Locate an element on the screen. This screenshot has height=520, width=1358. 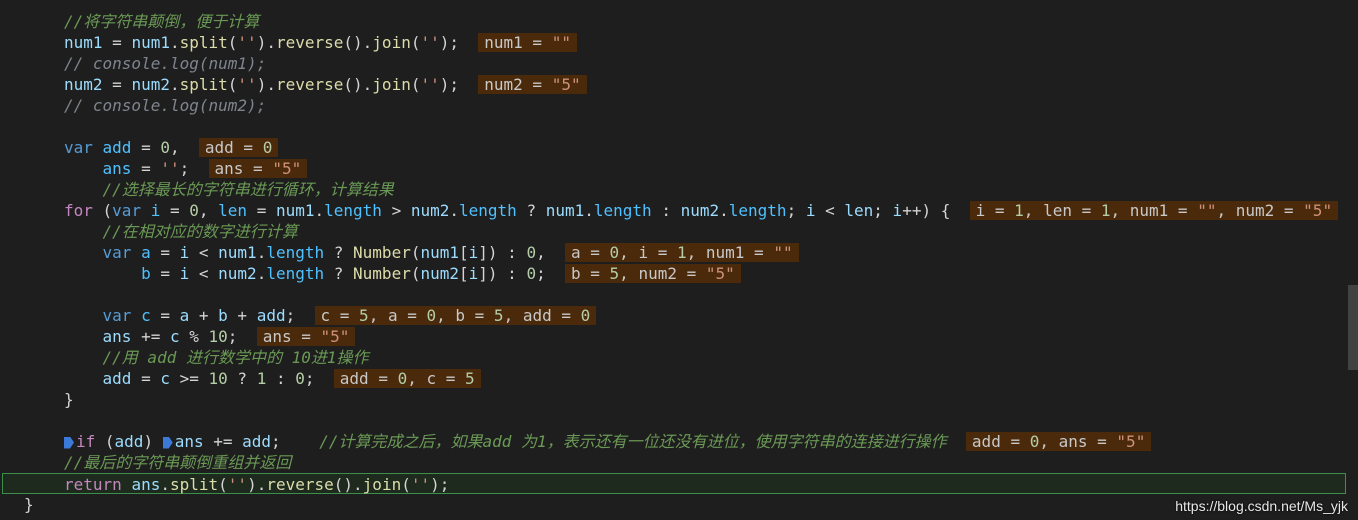
code-line: //在相对应的数字进行计算 is located at coordinates (673, 231).